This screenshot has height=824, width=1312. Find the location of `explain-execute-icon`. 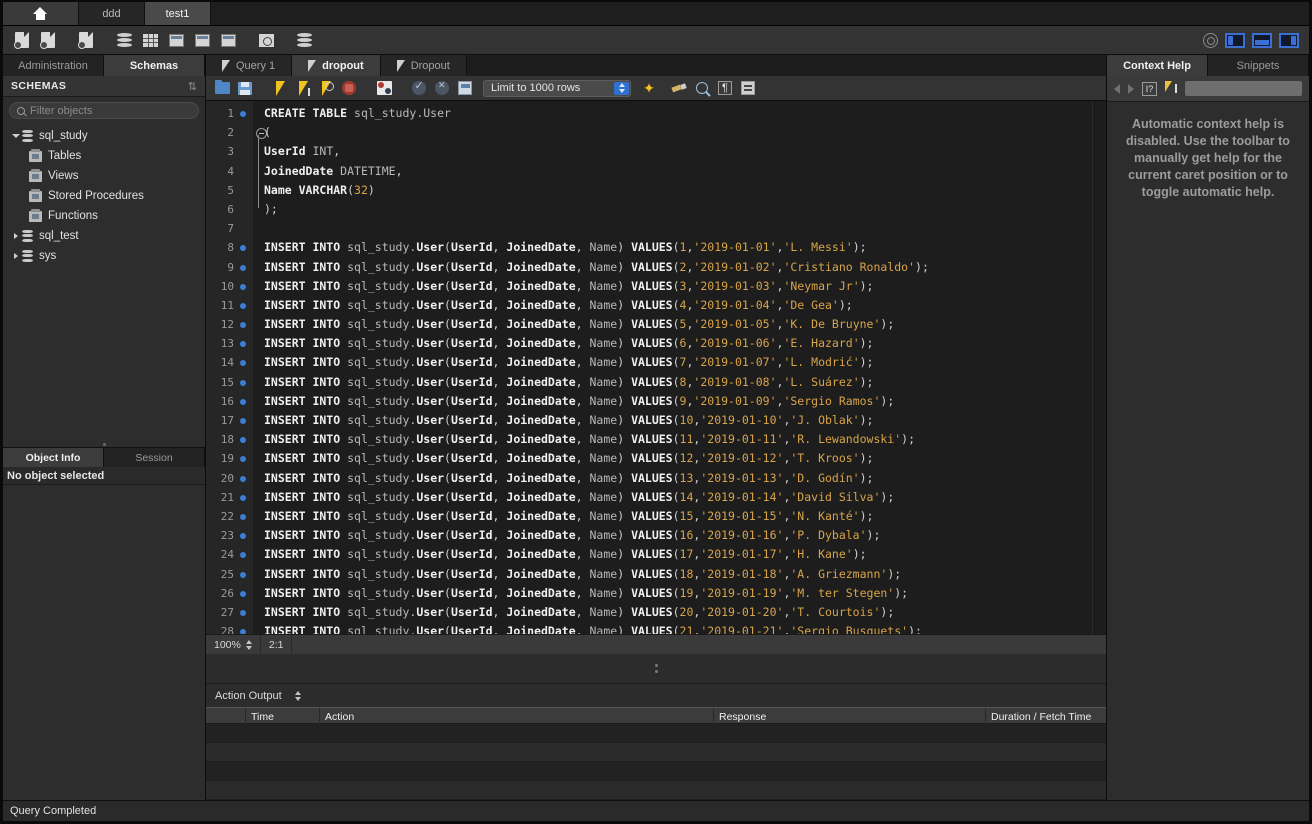

explain-execute-icon is located at coordinates (326, 88).